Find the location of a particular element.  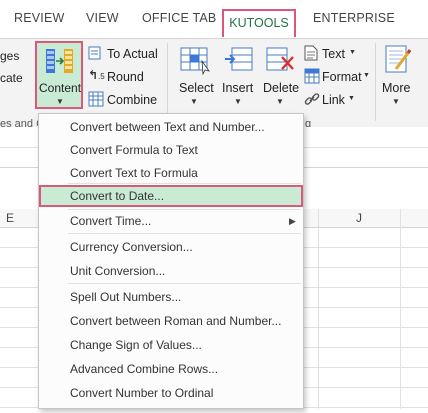

tab-review: REVIEW is located at coordinates (39, 18).